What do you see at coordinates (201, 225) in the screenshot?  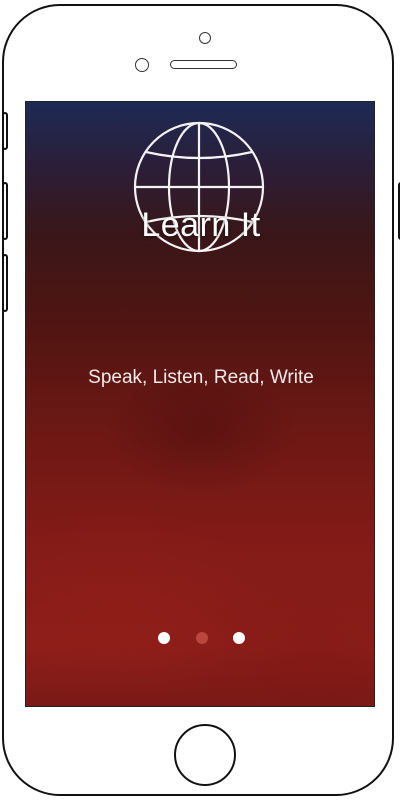 I see `app-title: Learn It` at bounding box center [201, 225].